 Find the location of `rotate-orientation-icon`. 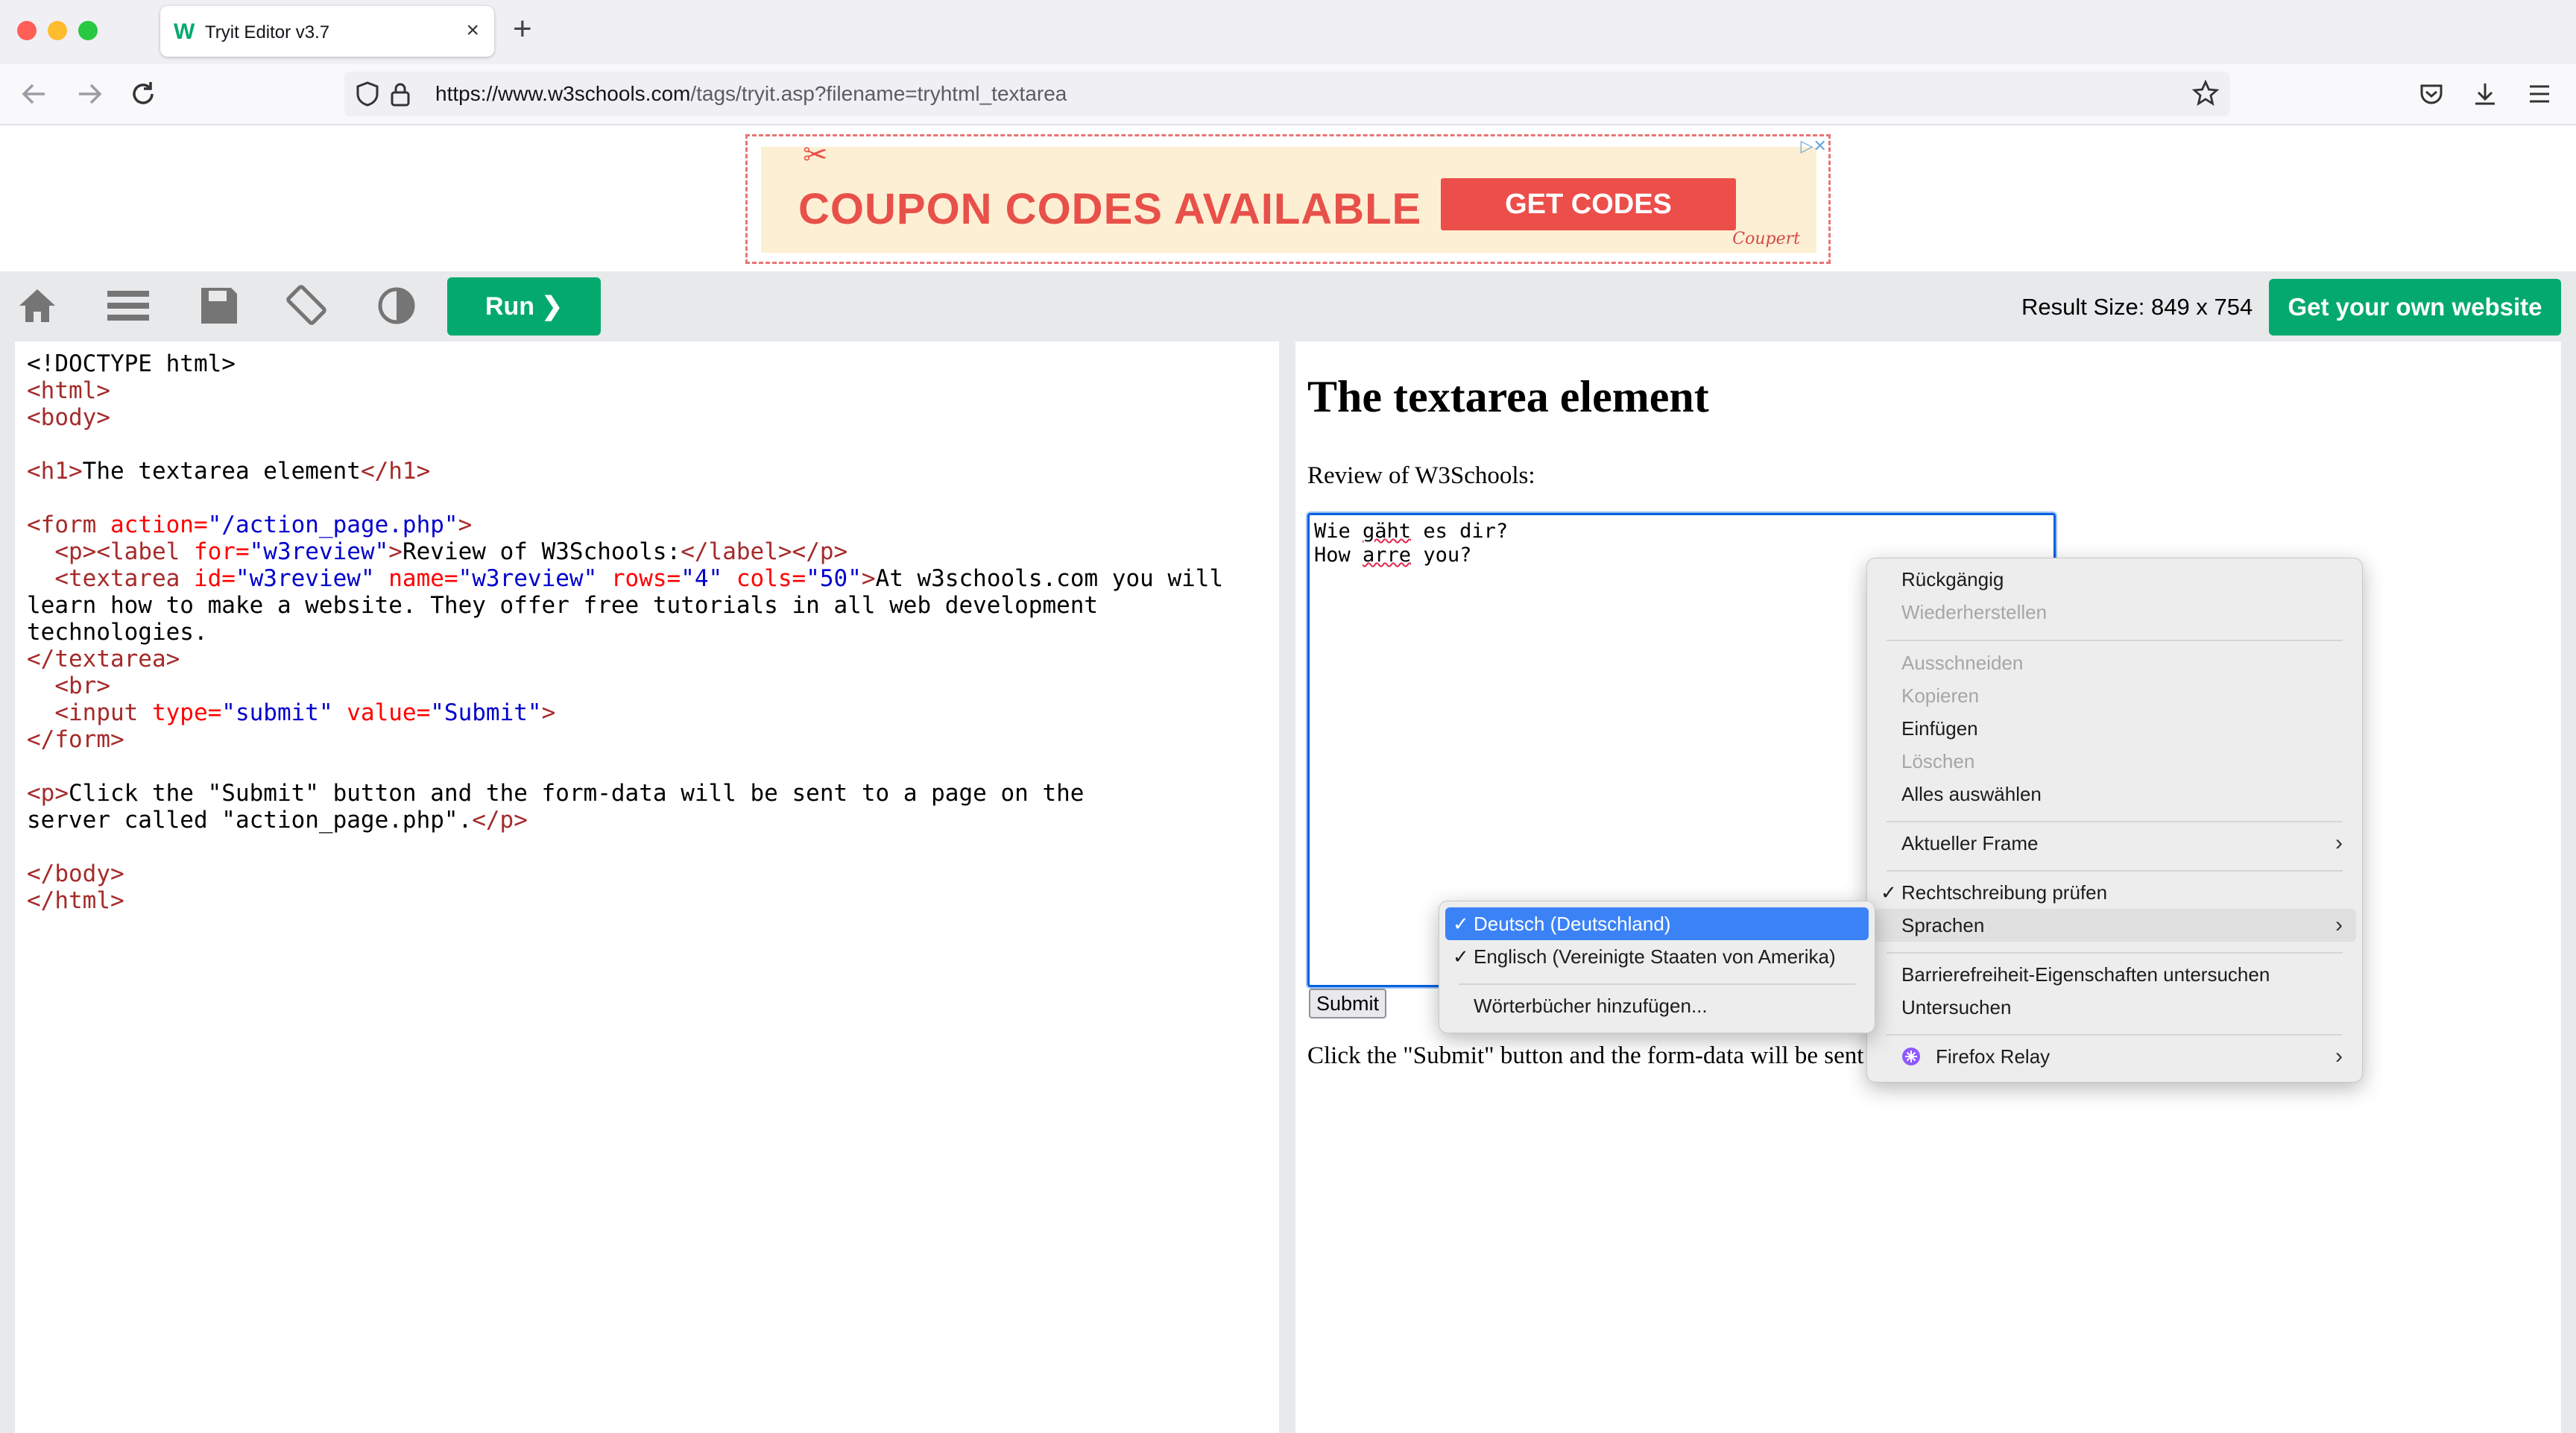

rotate-orientation-icon is located at coordinates (307, 305).